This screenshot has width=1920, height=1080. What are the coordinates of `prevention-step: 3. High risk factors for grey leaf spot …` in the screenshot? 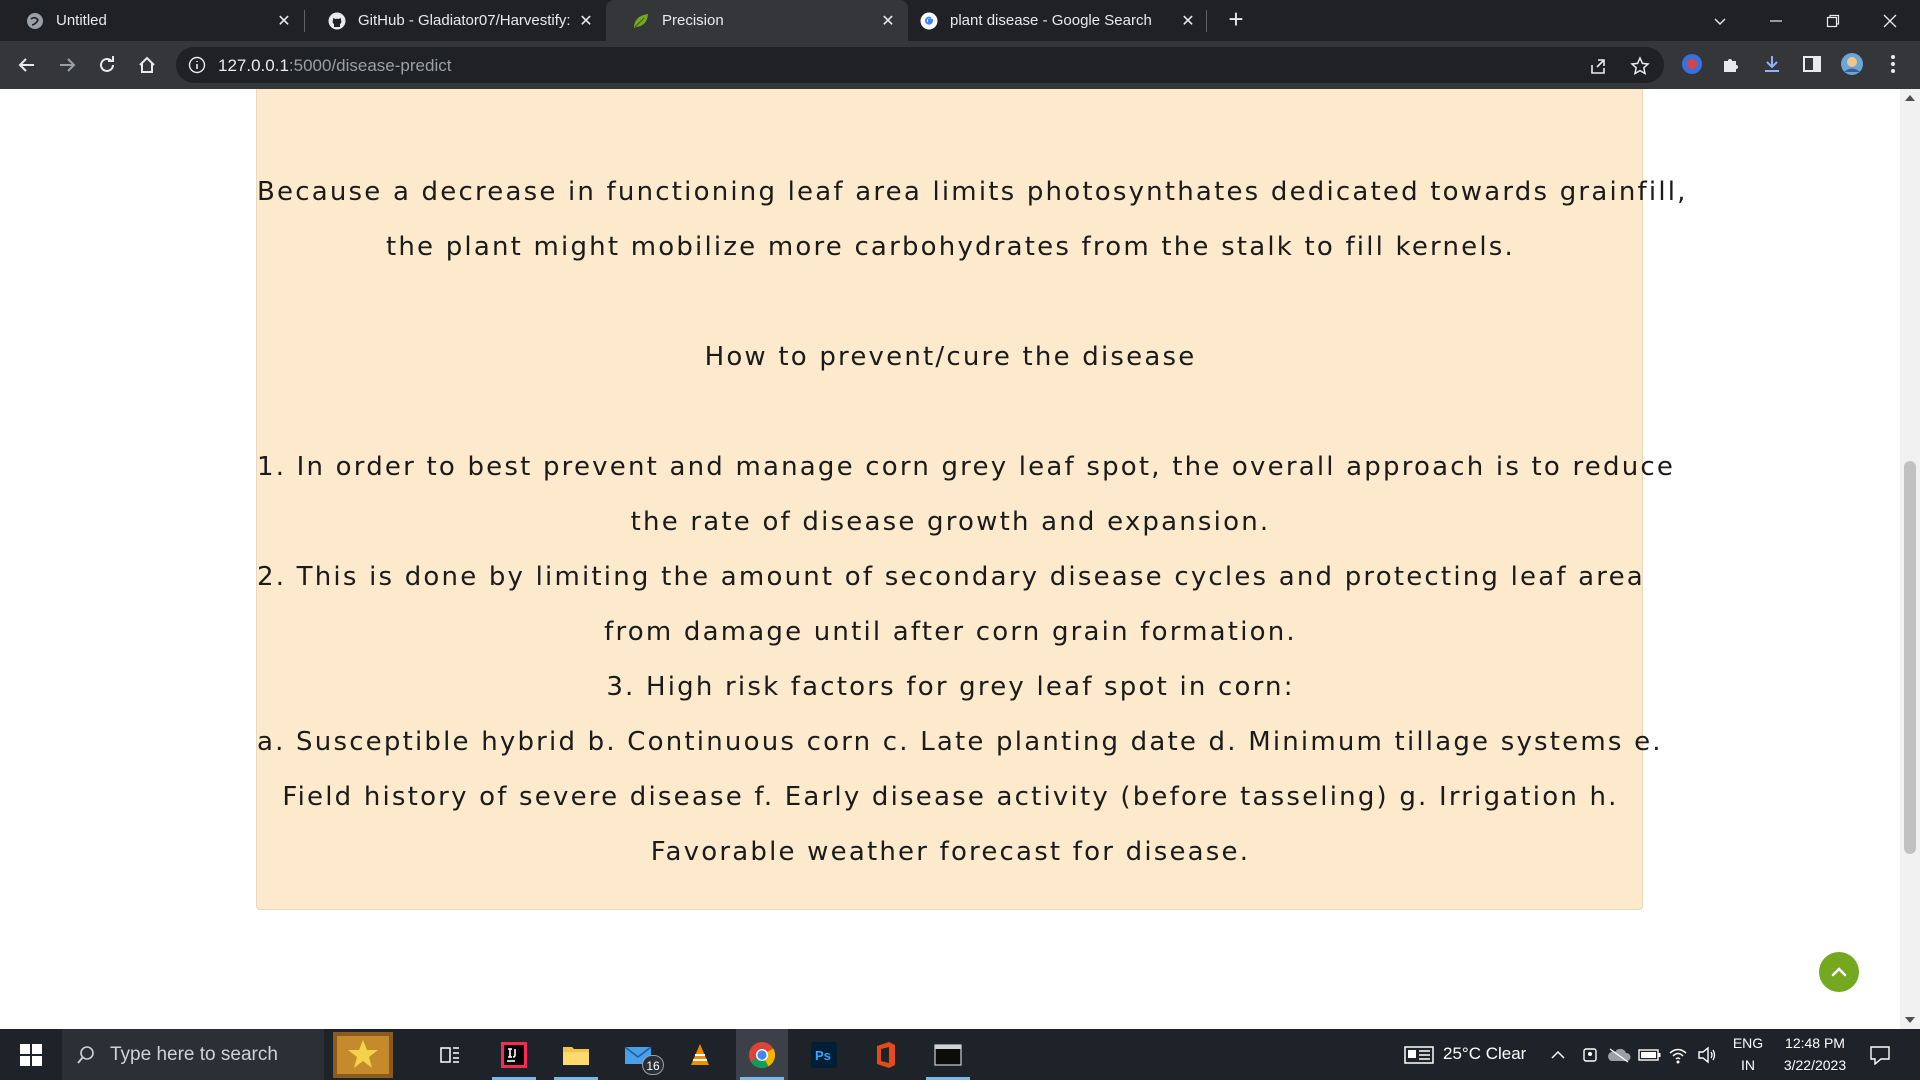 It's located at (950, 687).